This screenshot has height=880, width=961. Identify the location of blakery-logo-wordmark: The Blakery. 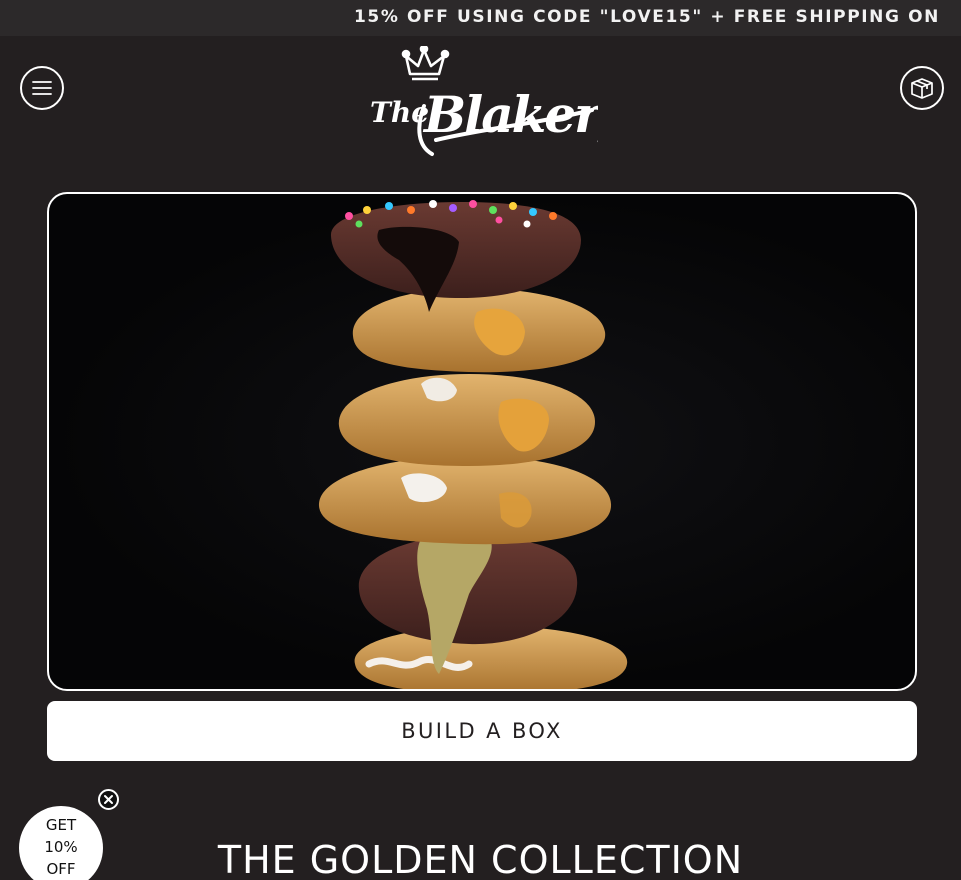
(501, 100).